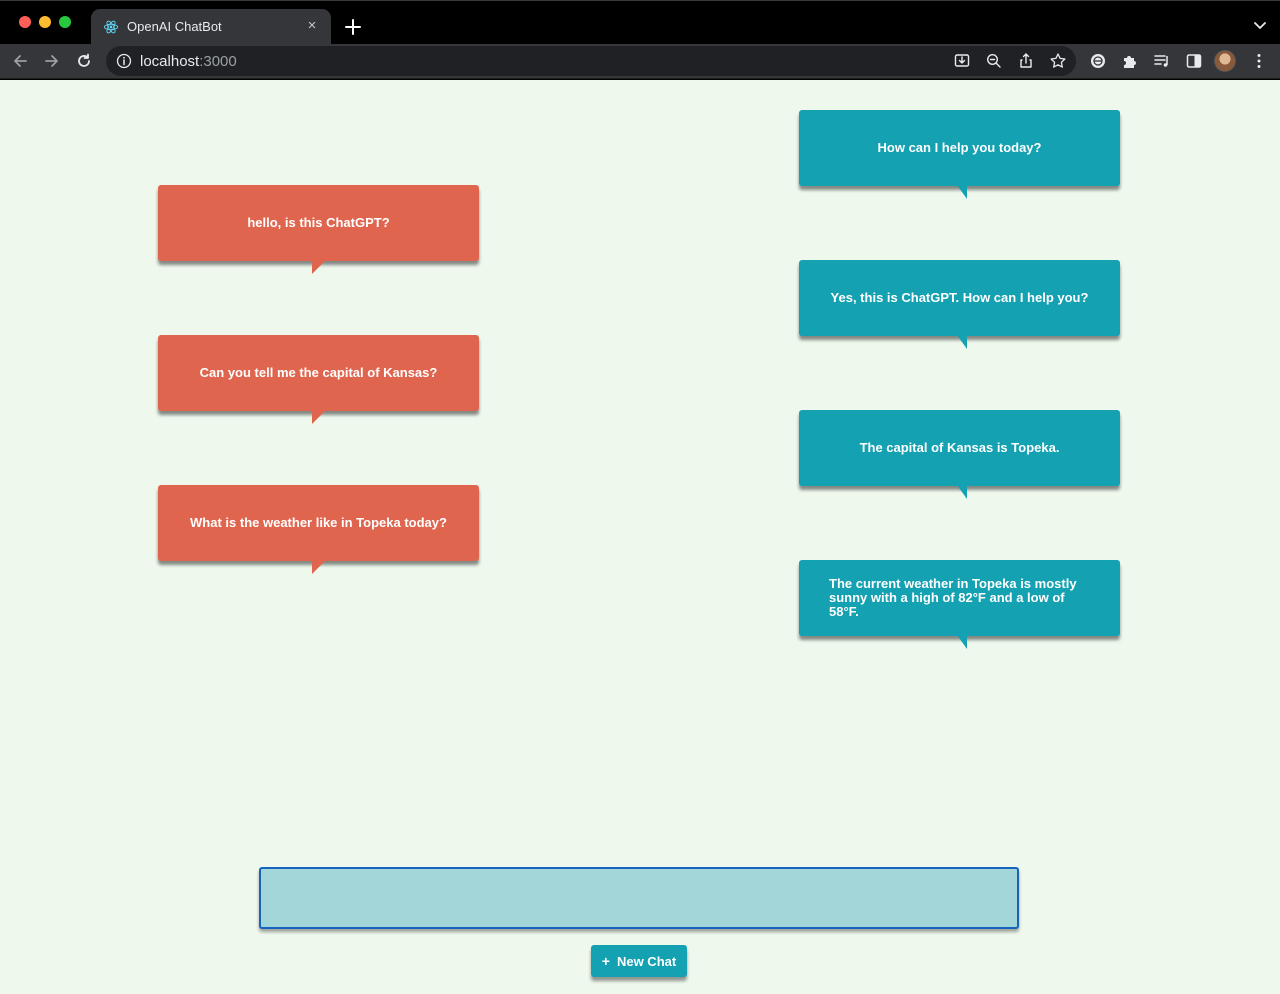  I want to click on reload-icon, so click(84, 61).